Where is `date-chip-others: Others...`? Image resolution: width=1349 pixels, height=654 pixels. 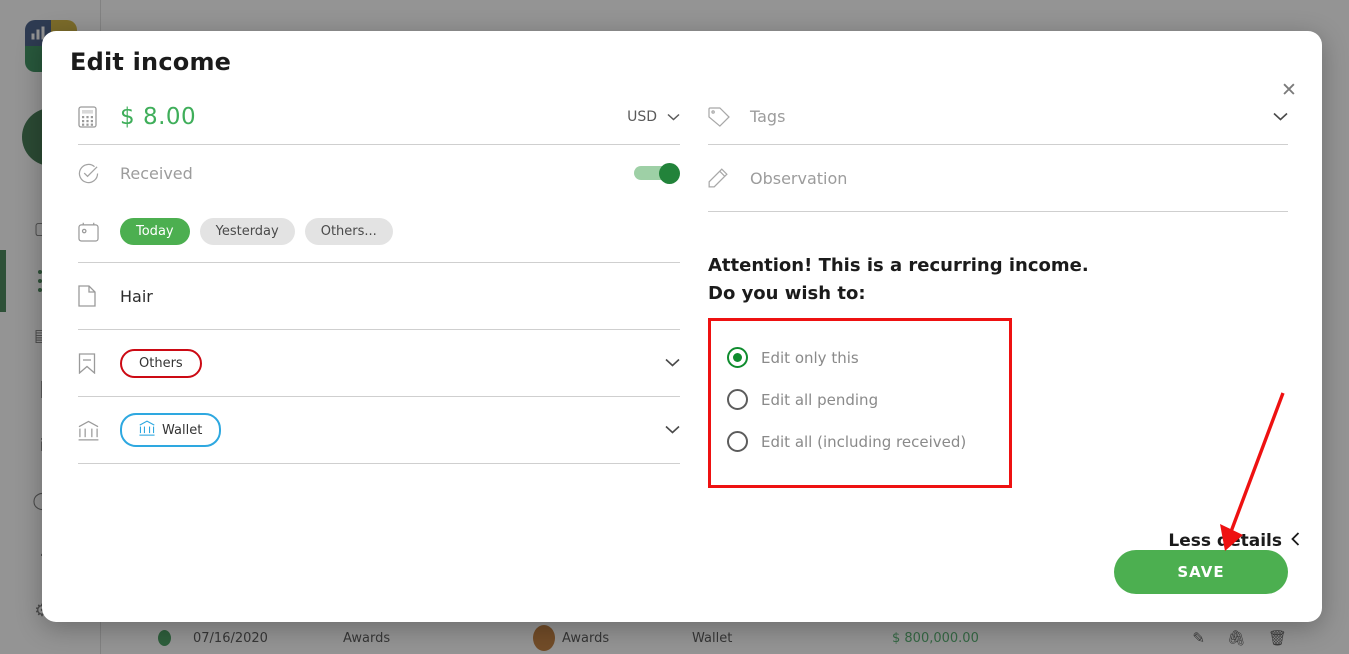
date-chip-others: Others... is located at coordinates (348, 231).